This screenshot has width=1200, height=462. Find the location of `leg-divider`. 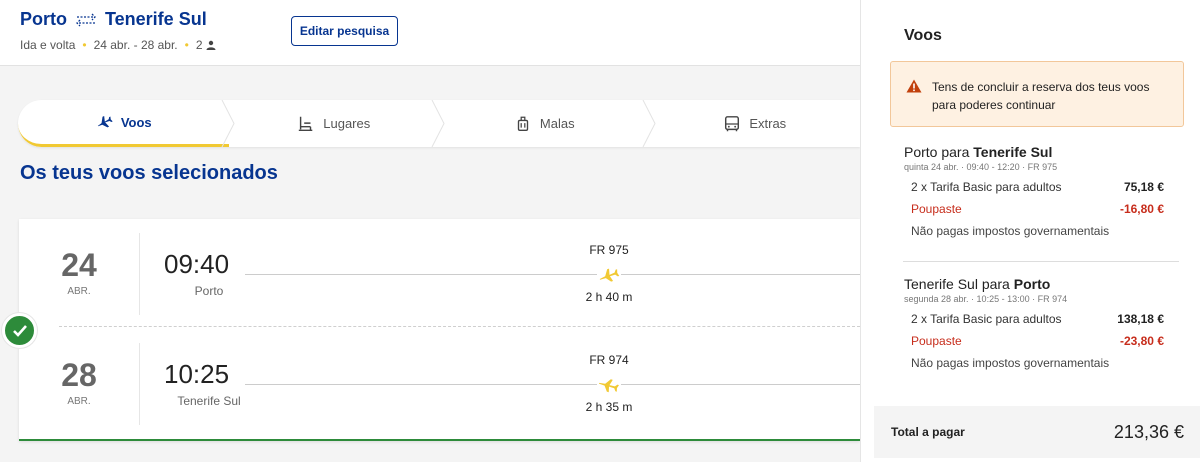

leg-divider is located at coordinates (1041, 261).